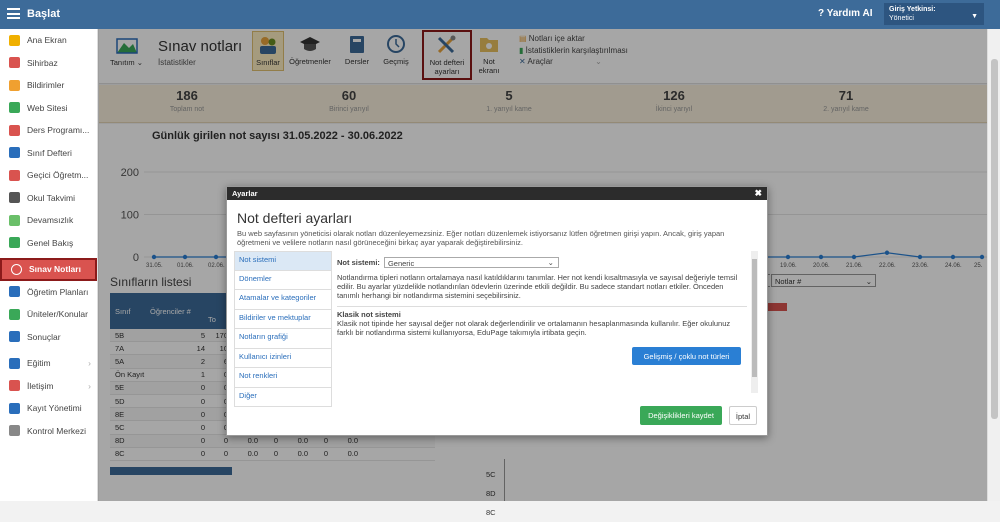 The width and height of the screenshot is (1000, 522). Describe the element at coordinates (686, 356) in the screenshot. I see `advanced-grade-types-button: Gelişmiş / çoklu not türleri` at that location.